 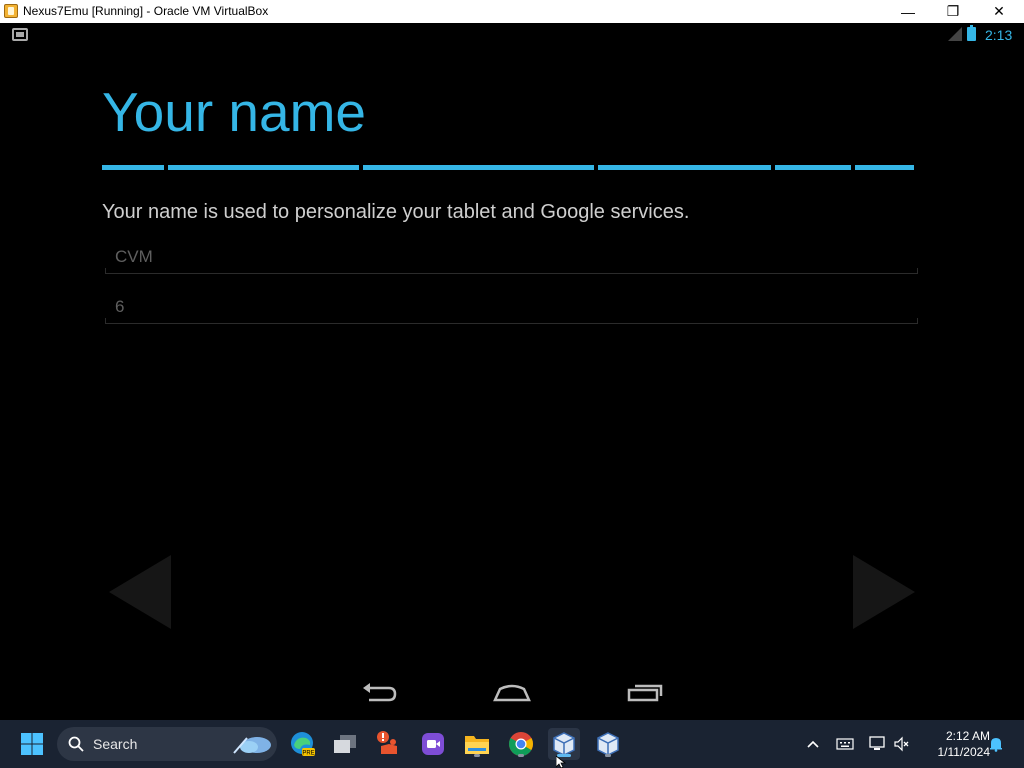 I want to click on network-icon, so click(x=877, y=744).